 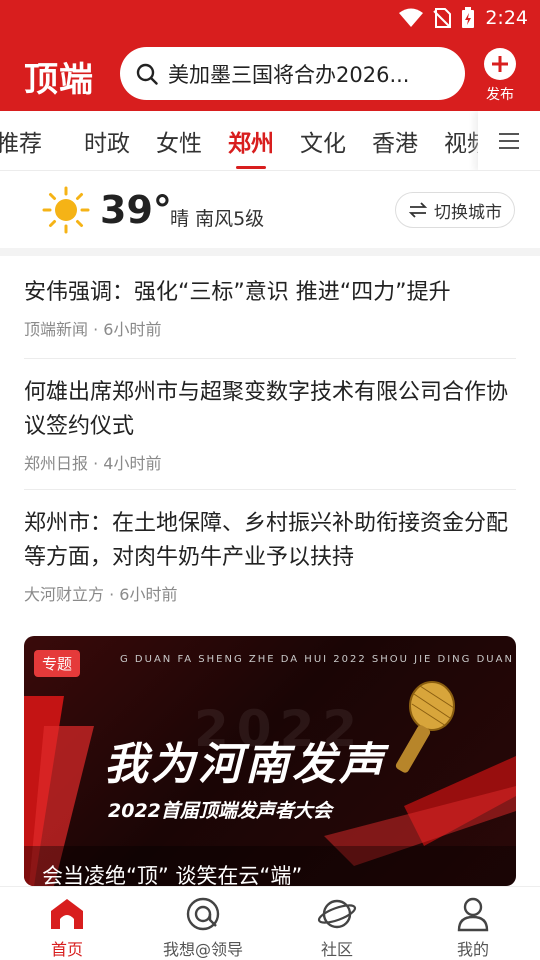 What do you see at coordinates (230, 219) in the screenshot?
I see `wind-info: 南风5级` at bounding box center [230, 219].